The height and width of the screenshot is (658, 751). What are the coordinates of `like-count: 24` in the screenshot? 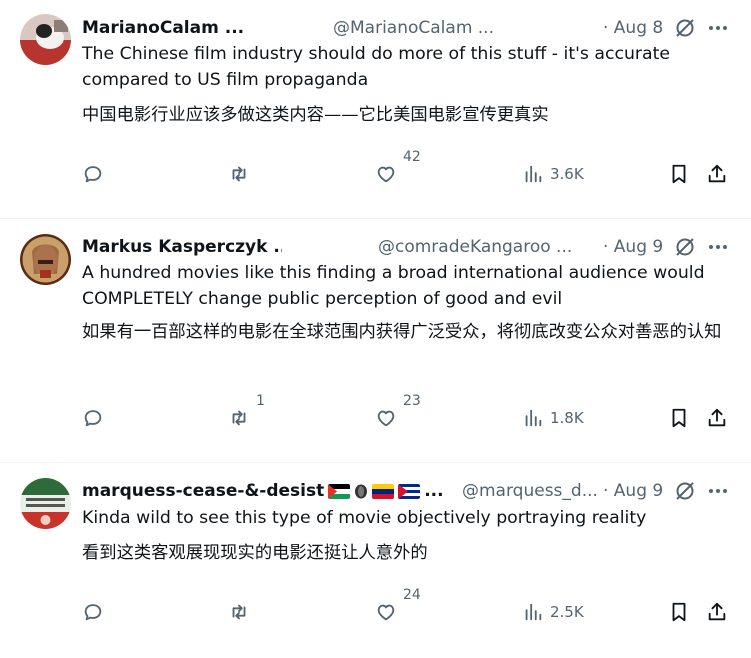 It's located at (412, 595).